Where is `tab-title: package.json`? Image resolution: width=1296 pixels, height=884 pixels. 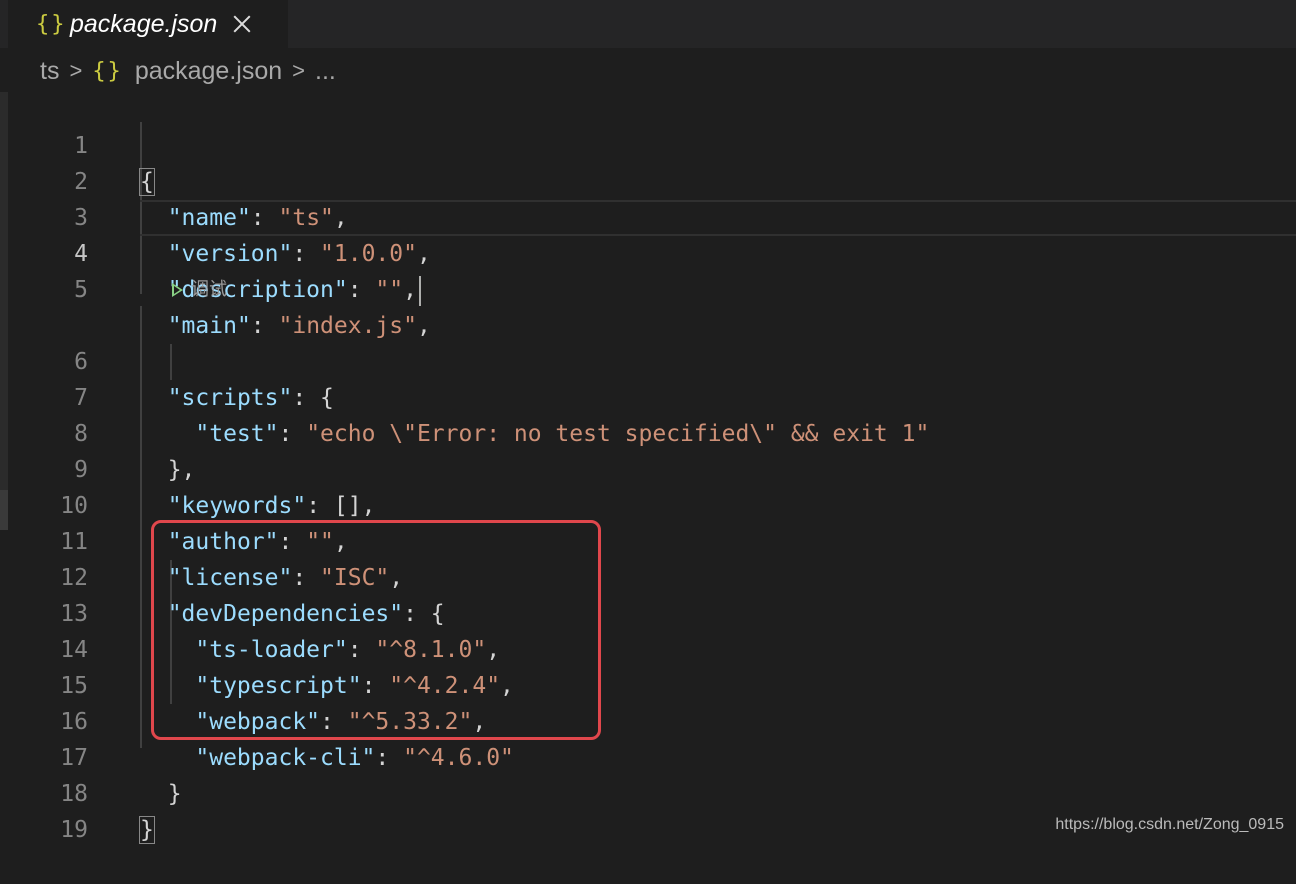
tab-title: package.json is located at coordinates (144, 23).